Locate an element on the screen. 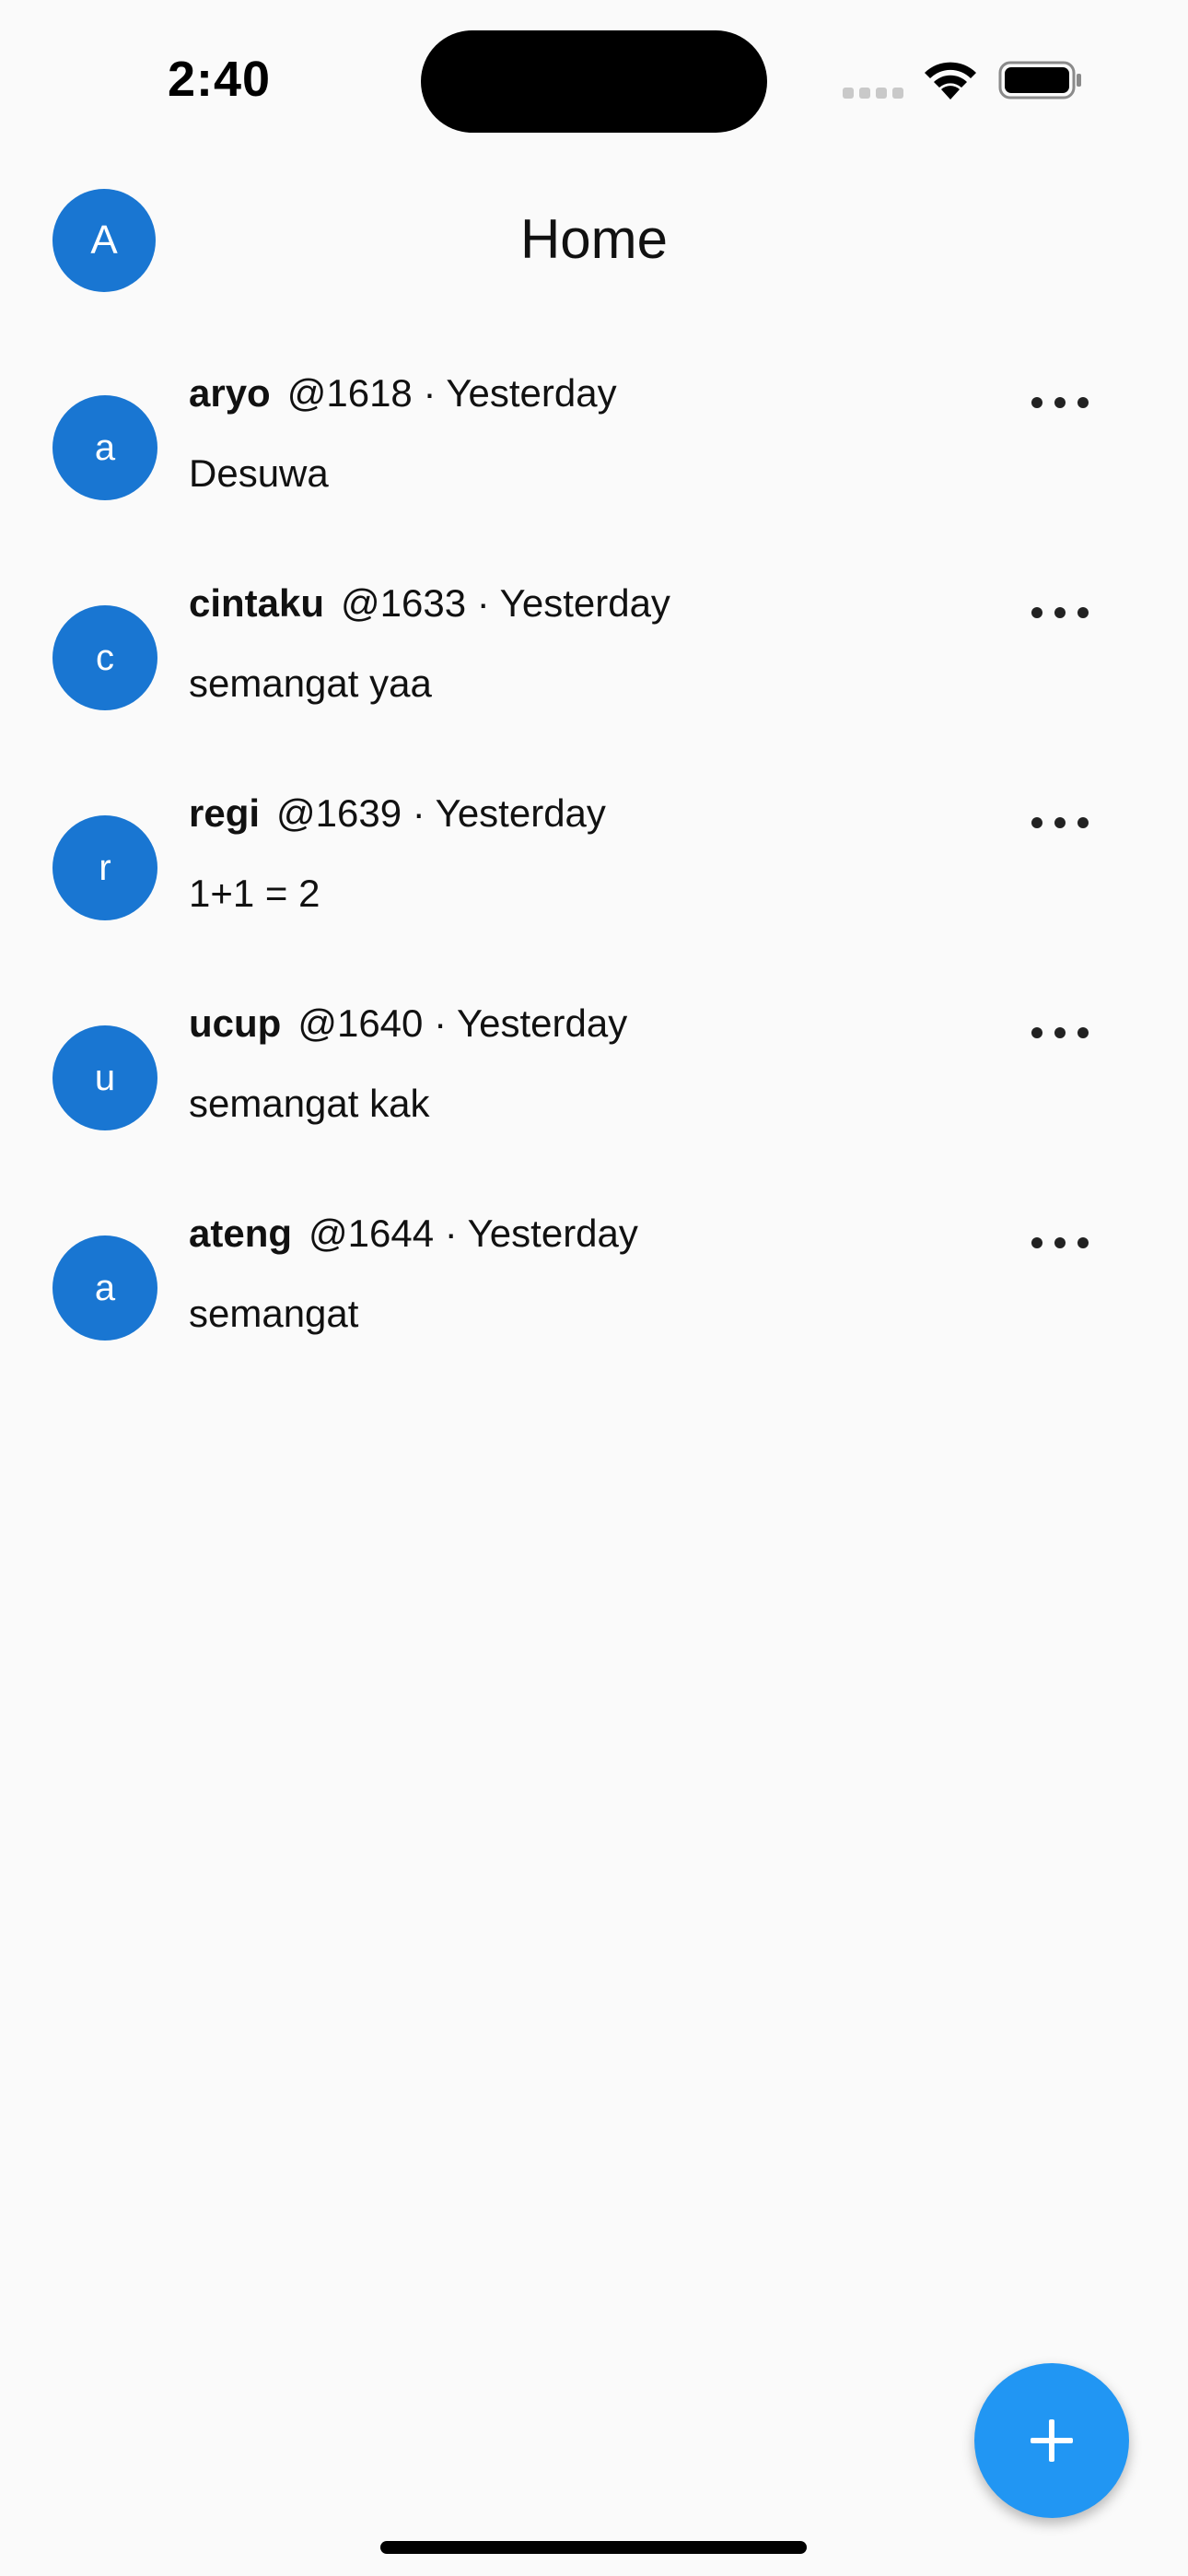 This screenshot has width=1188, height=2576. post-username: ateng is located at coordinates (241, 1233).